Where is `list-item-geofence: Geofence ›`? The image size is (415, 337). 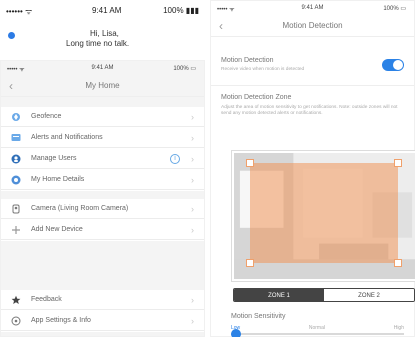 list-item-geofence: Geofence › is located at coordinates (102, 117).